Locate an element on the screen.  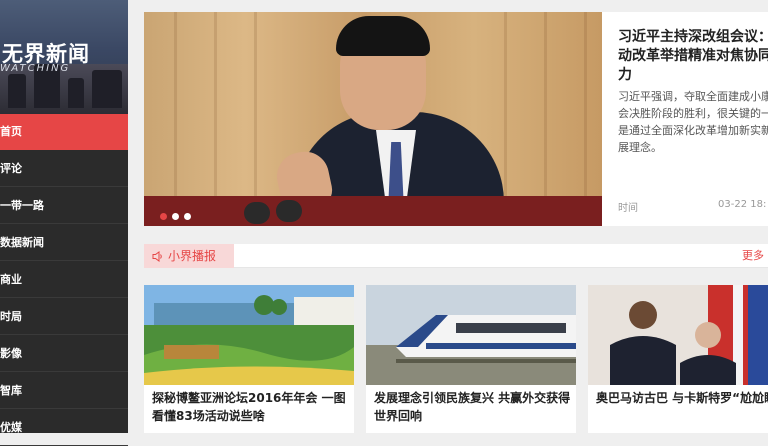
sidebar-item-label: 数据新闻 is located at coordinates (22, 242).